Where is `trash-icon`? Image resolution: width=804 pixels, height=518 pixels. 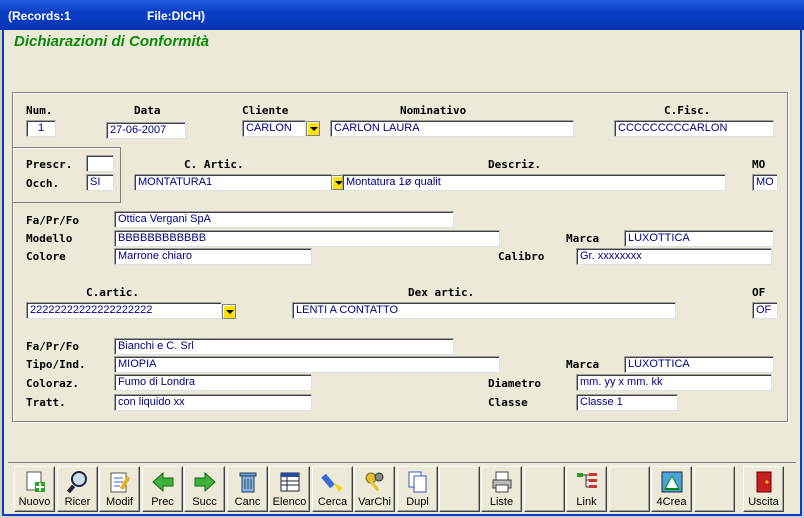
trash-icon is located at coordinates (248, 482).